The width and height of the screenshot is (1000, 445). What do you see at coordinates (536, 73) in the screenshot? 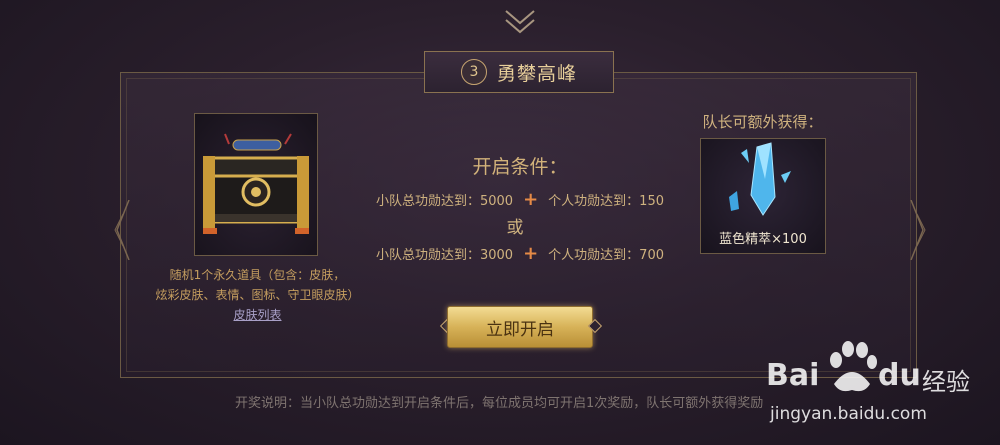
I see `stage-title: 勇攀高峰` at bounding box center [536, 73].